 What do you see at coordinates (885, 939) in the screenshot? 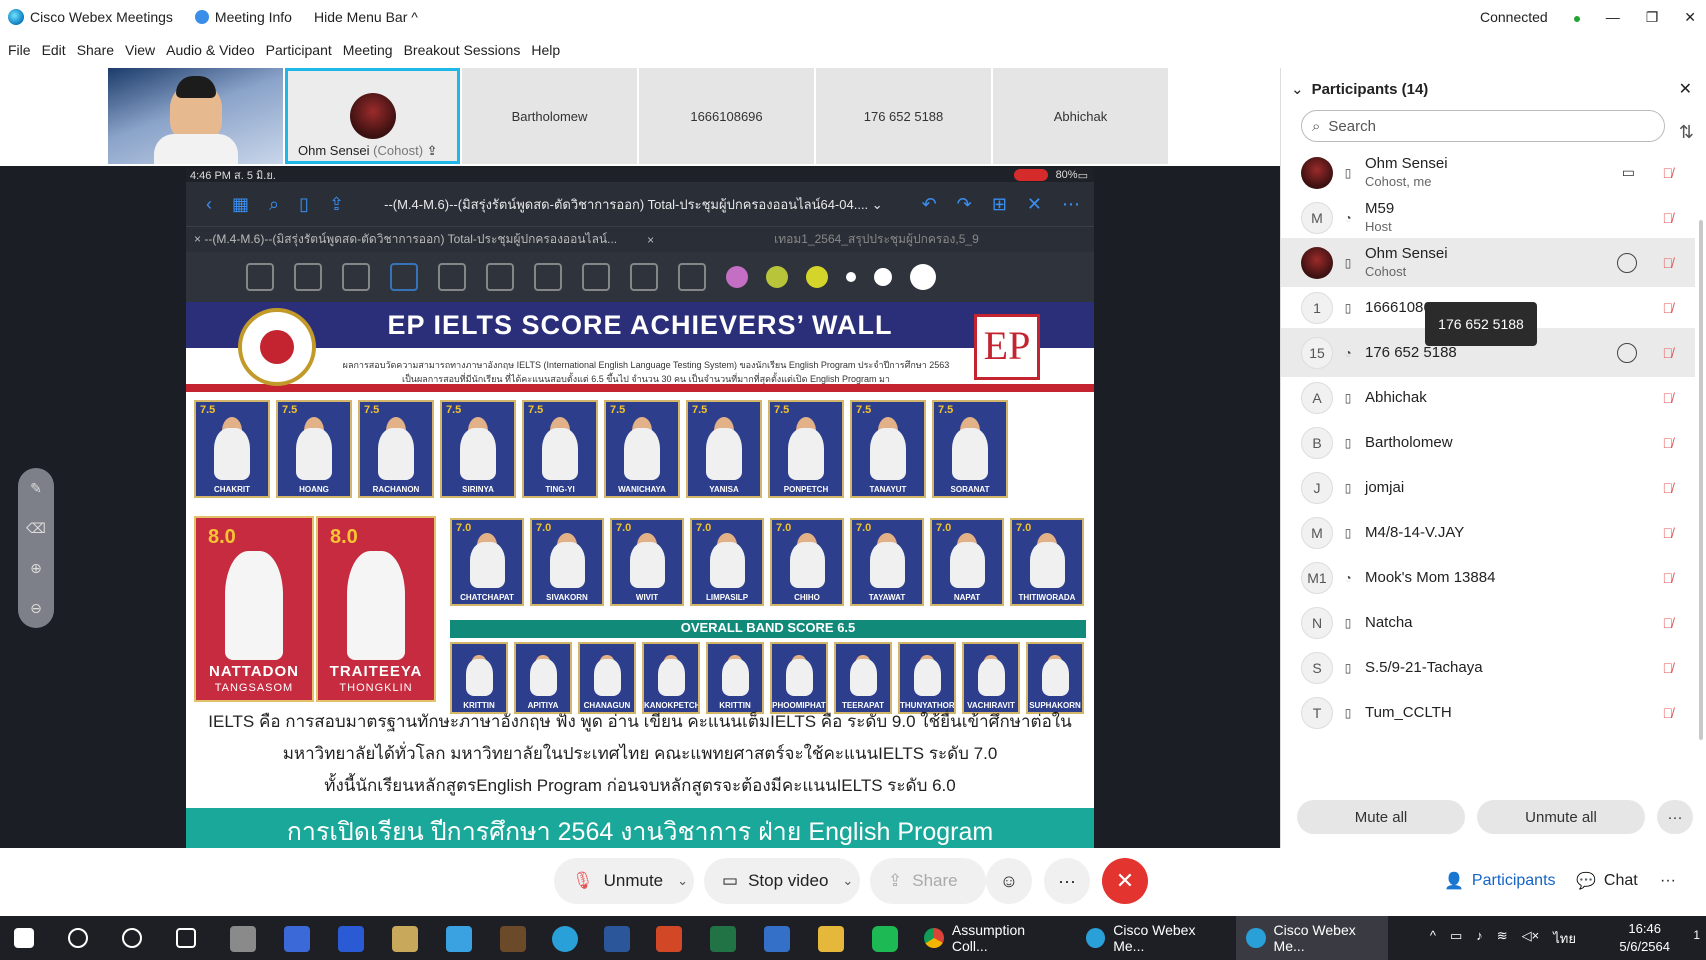
I see `line-icon` at bounding box center [885, 939].